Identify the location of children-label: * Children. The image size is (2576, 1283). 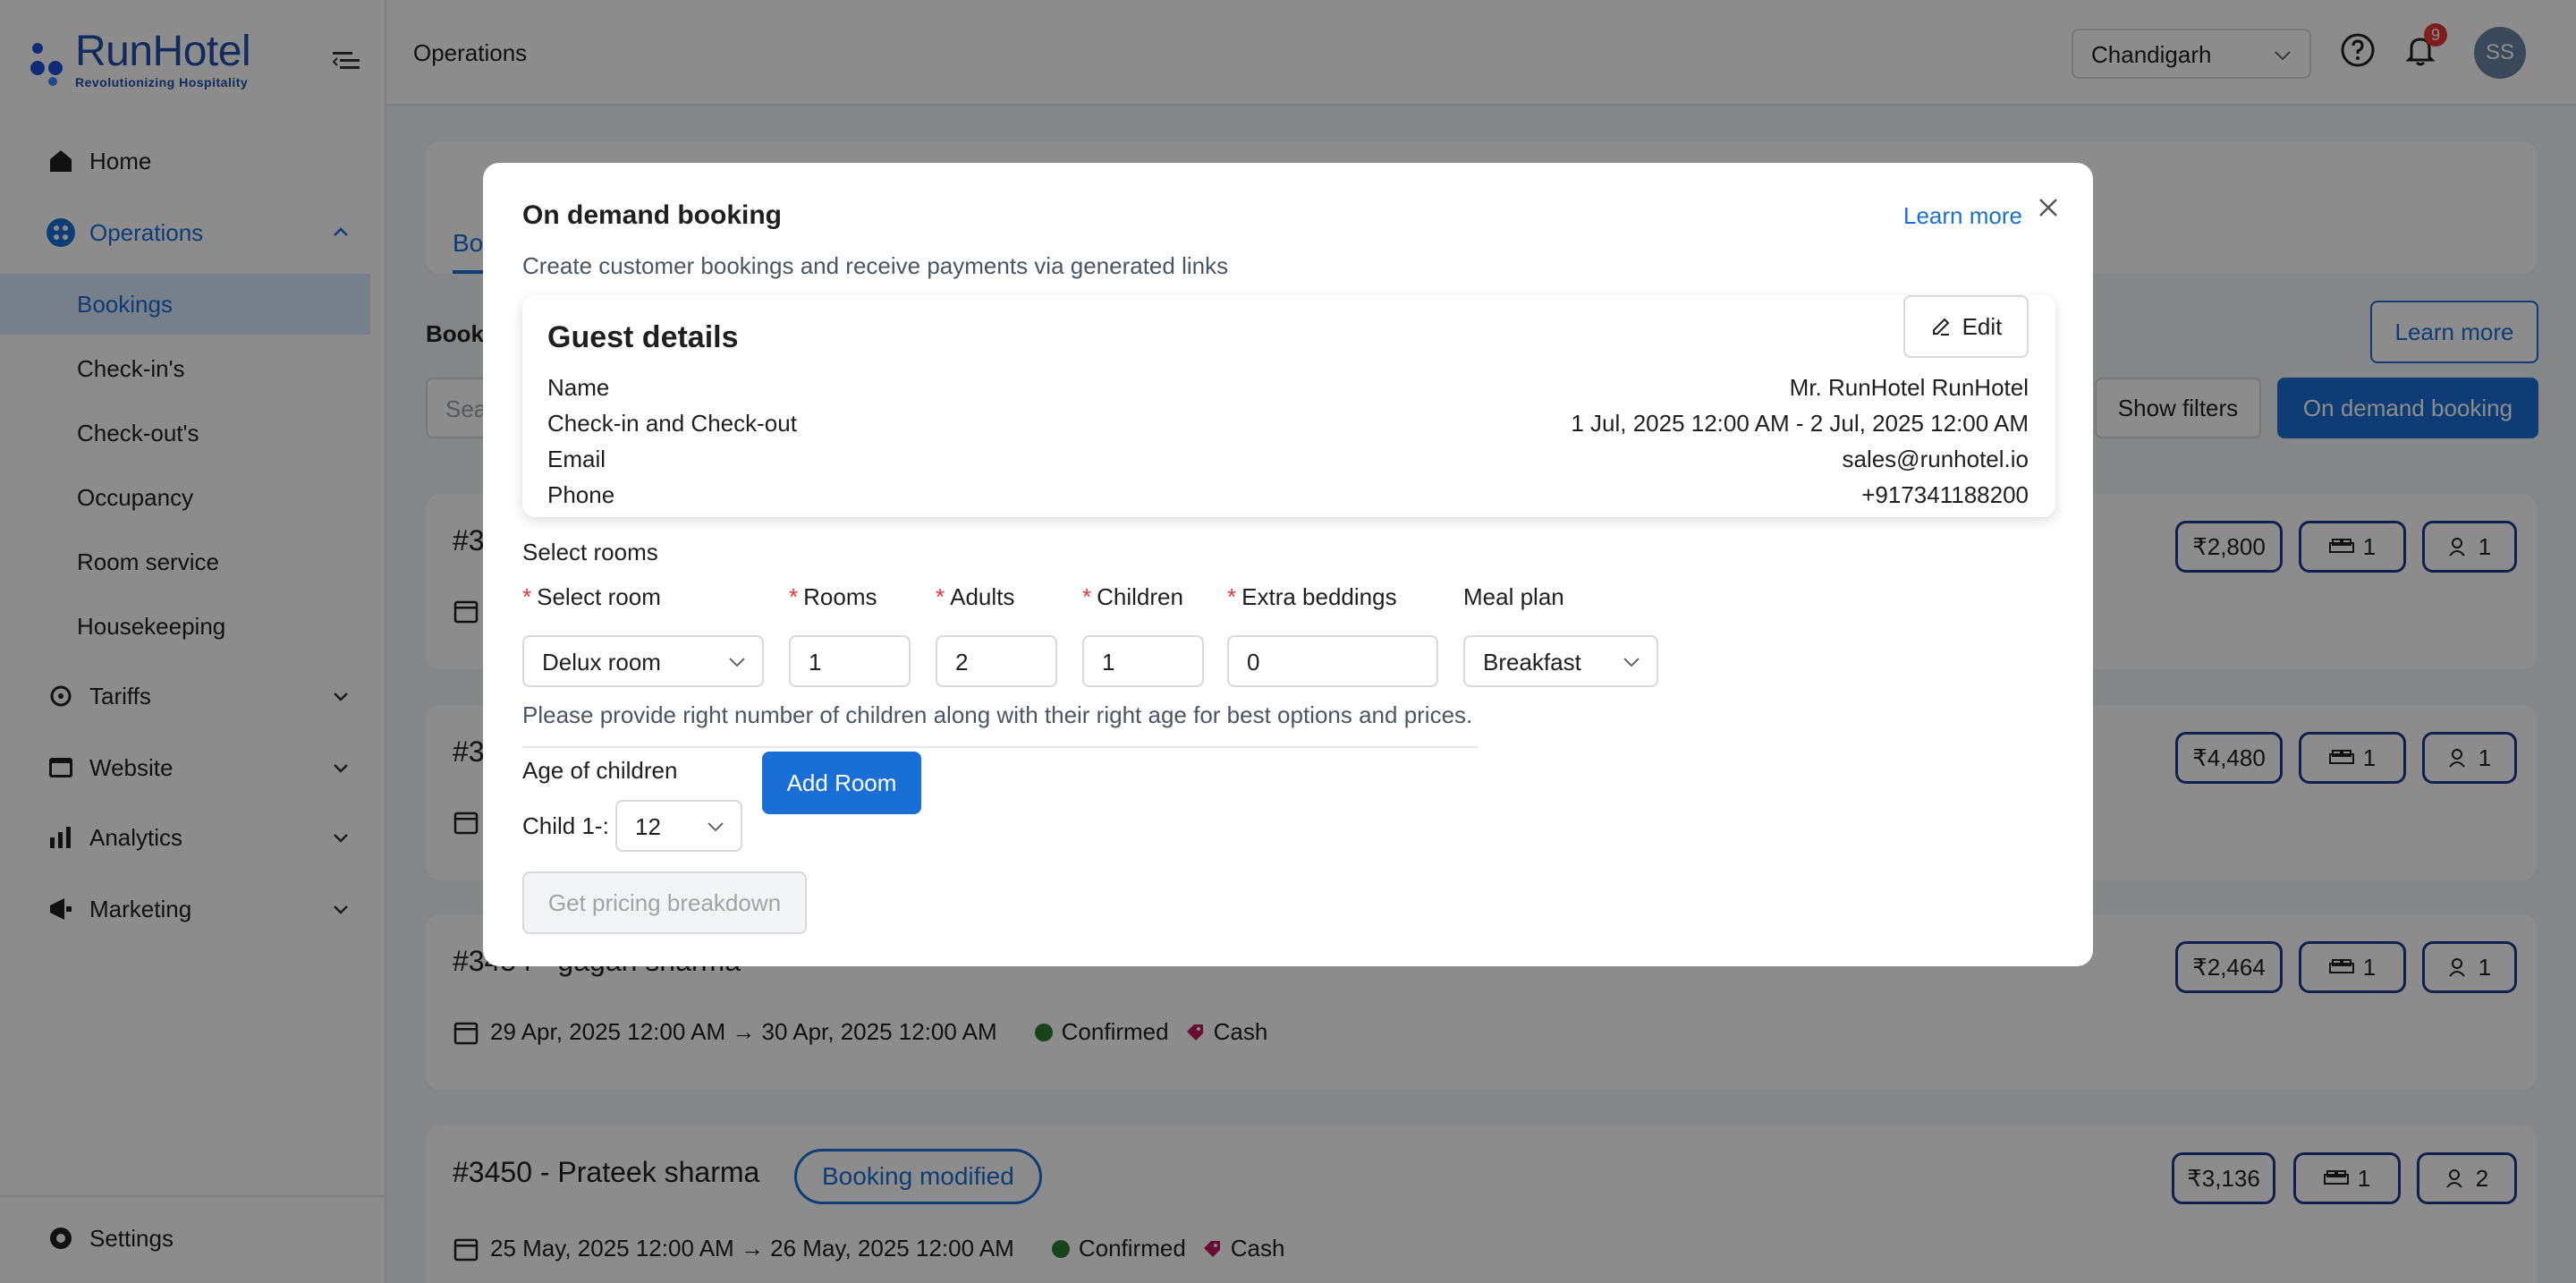
(1132, 596).